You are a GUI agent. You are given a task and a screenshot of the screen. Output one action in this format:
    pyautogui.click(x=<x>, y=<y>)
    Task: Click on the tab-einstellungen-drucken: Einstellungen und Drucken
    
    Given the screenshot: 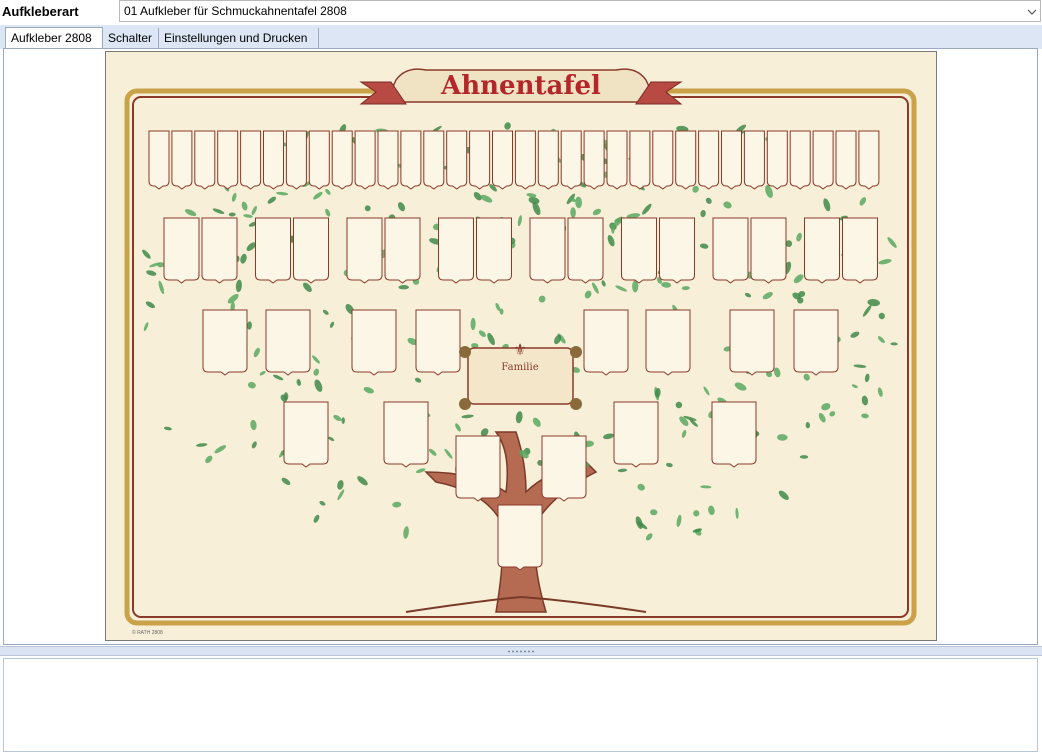 What is the action you would take?
    pyautogui.click(x=239, y=38)
    